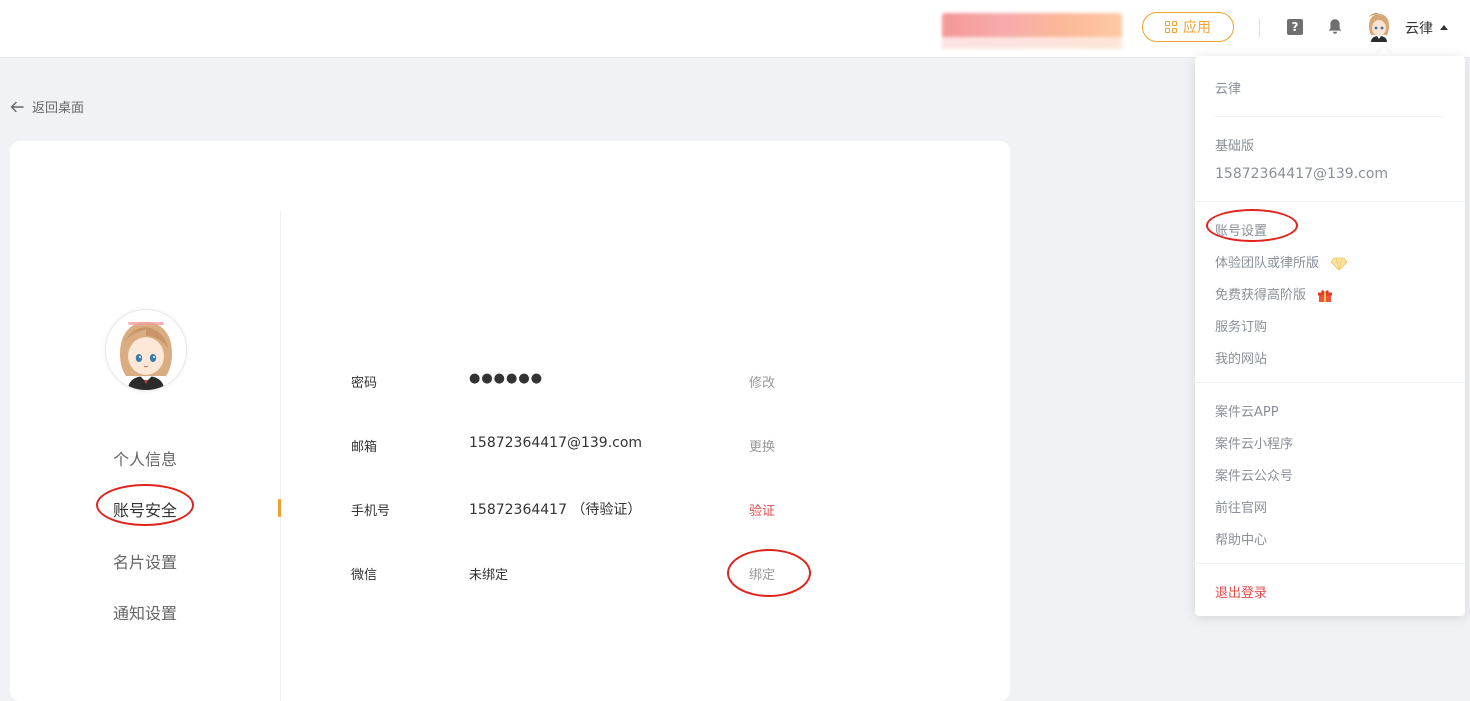  I want to click on dropdown-username: 云律, so click(1228, 89).